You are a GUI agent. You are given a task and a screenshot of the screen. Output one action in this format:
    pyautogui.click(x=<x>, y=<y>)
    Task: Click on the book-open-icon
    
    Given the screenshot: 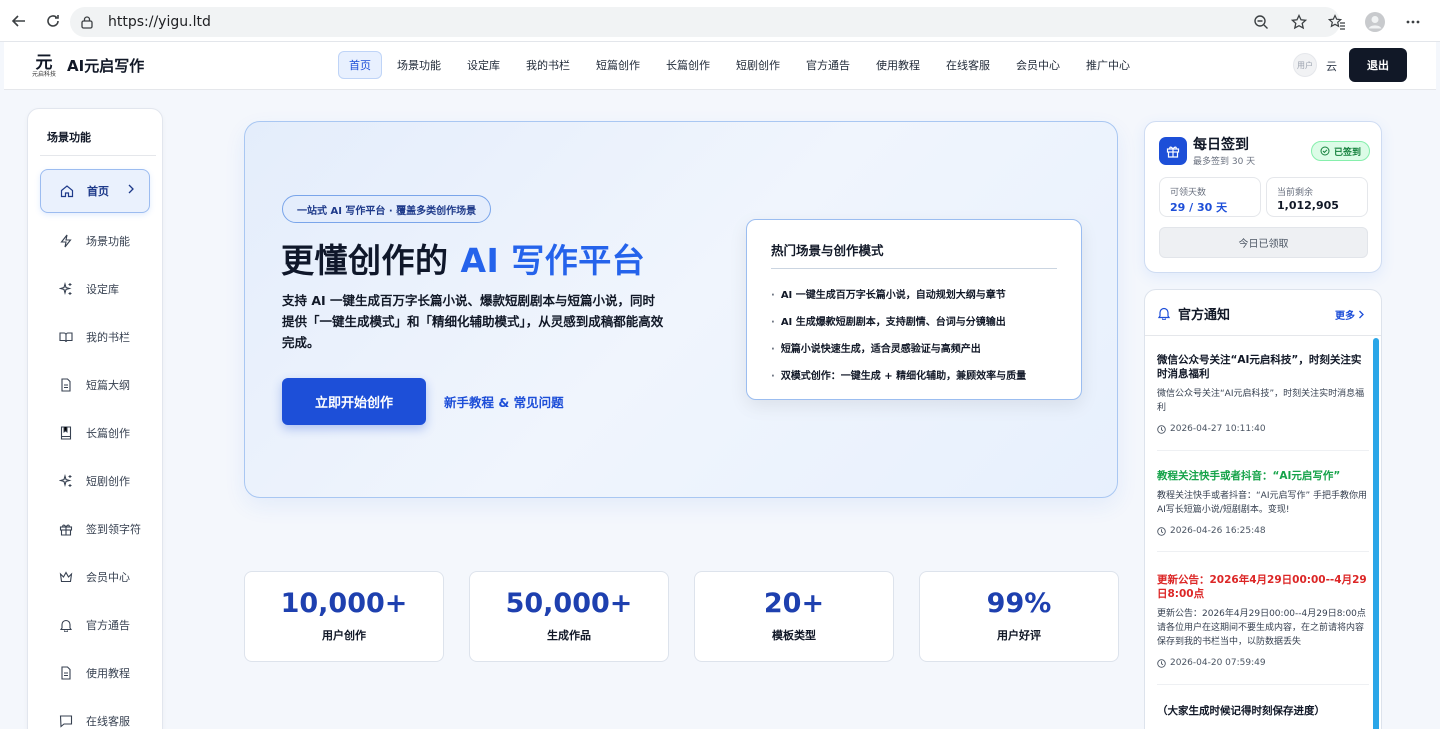 What is the action you would take?
    pyautogui.click(x=66, y=337)
    